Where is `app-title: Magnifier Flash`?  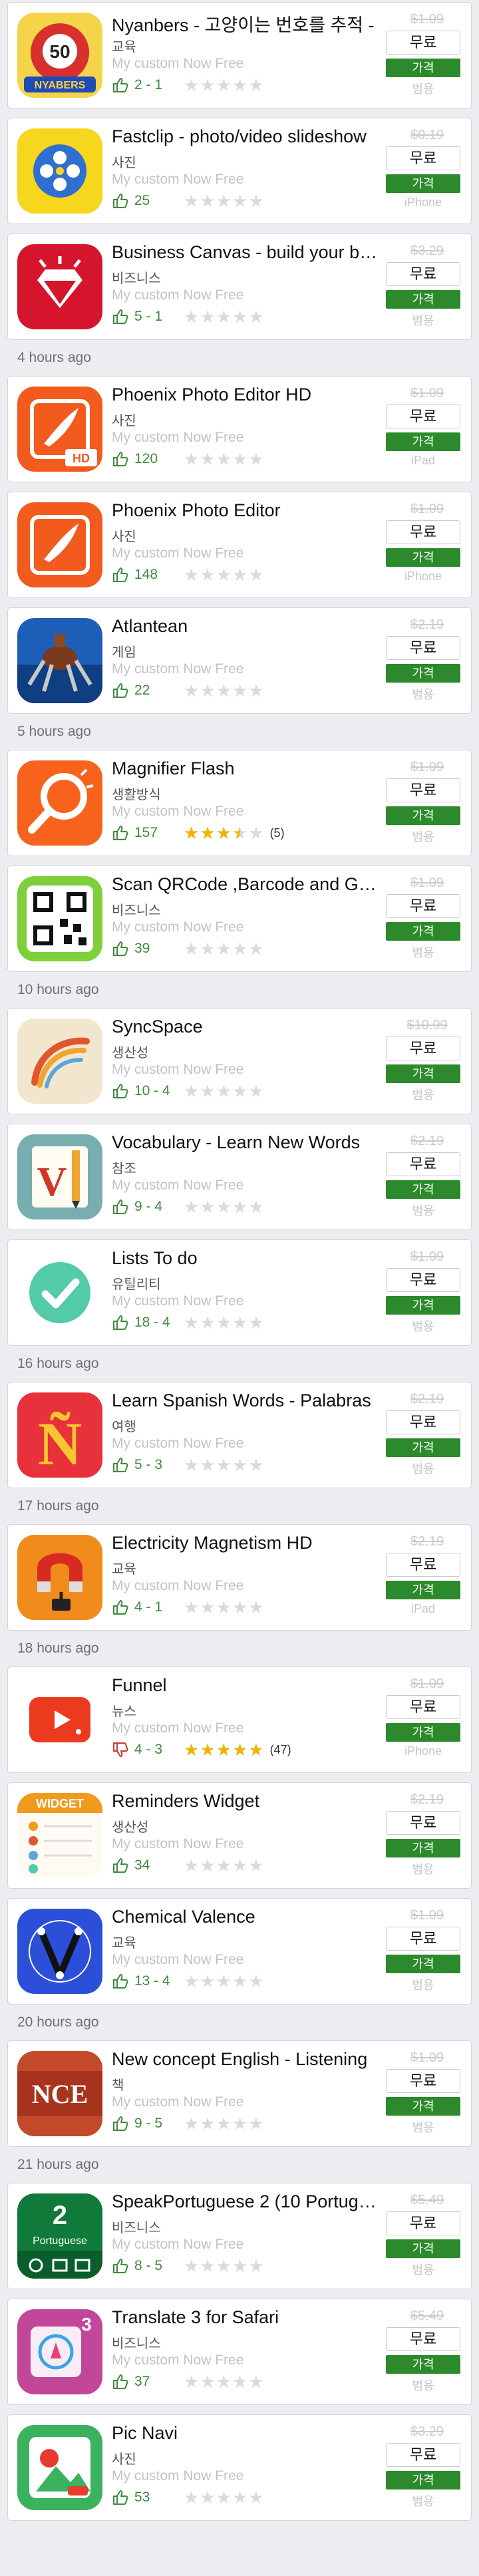
app-title: Magnifier Flash is located at coordinates (245, 768).